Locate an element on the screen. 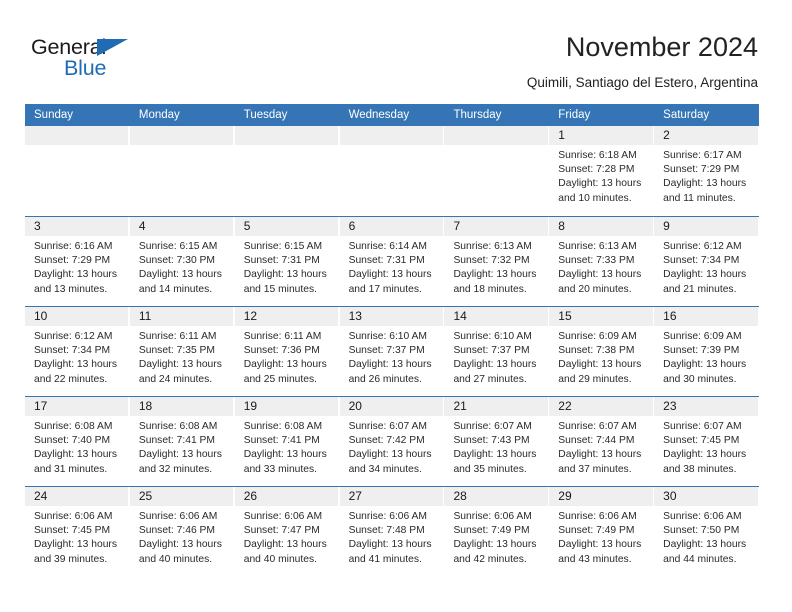 Image resolution: width=792 pixels, height=612 pixels. calendar-day-number-band: 5 is located at coordinates (286, 226).